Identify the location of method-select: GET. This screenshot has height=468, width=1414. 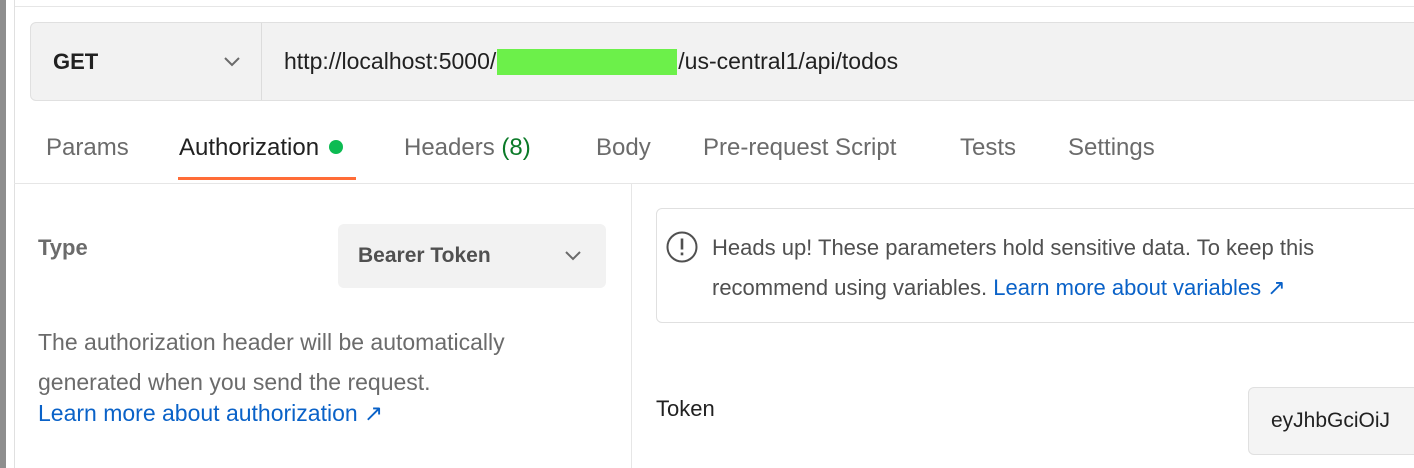
(146, 61).